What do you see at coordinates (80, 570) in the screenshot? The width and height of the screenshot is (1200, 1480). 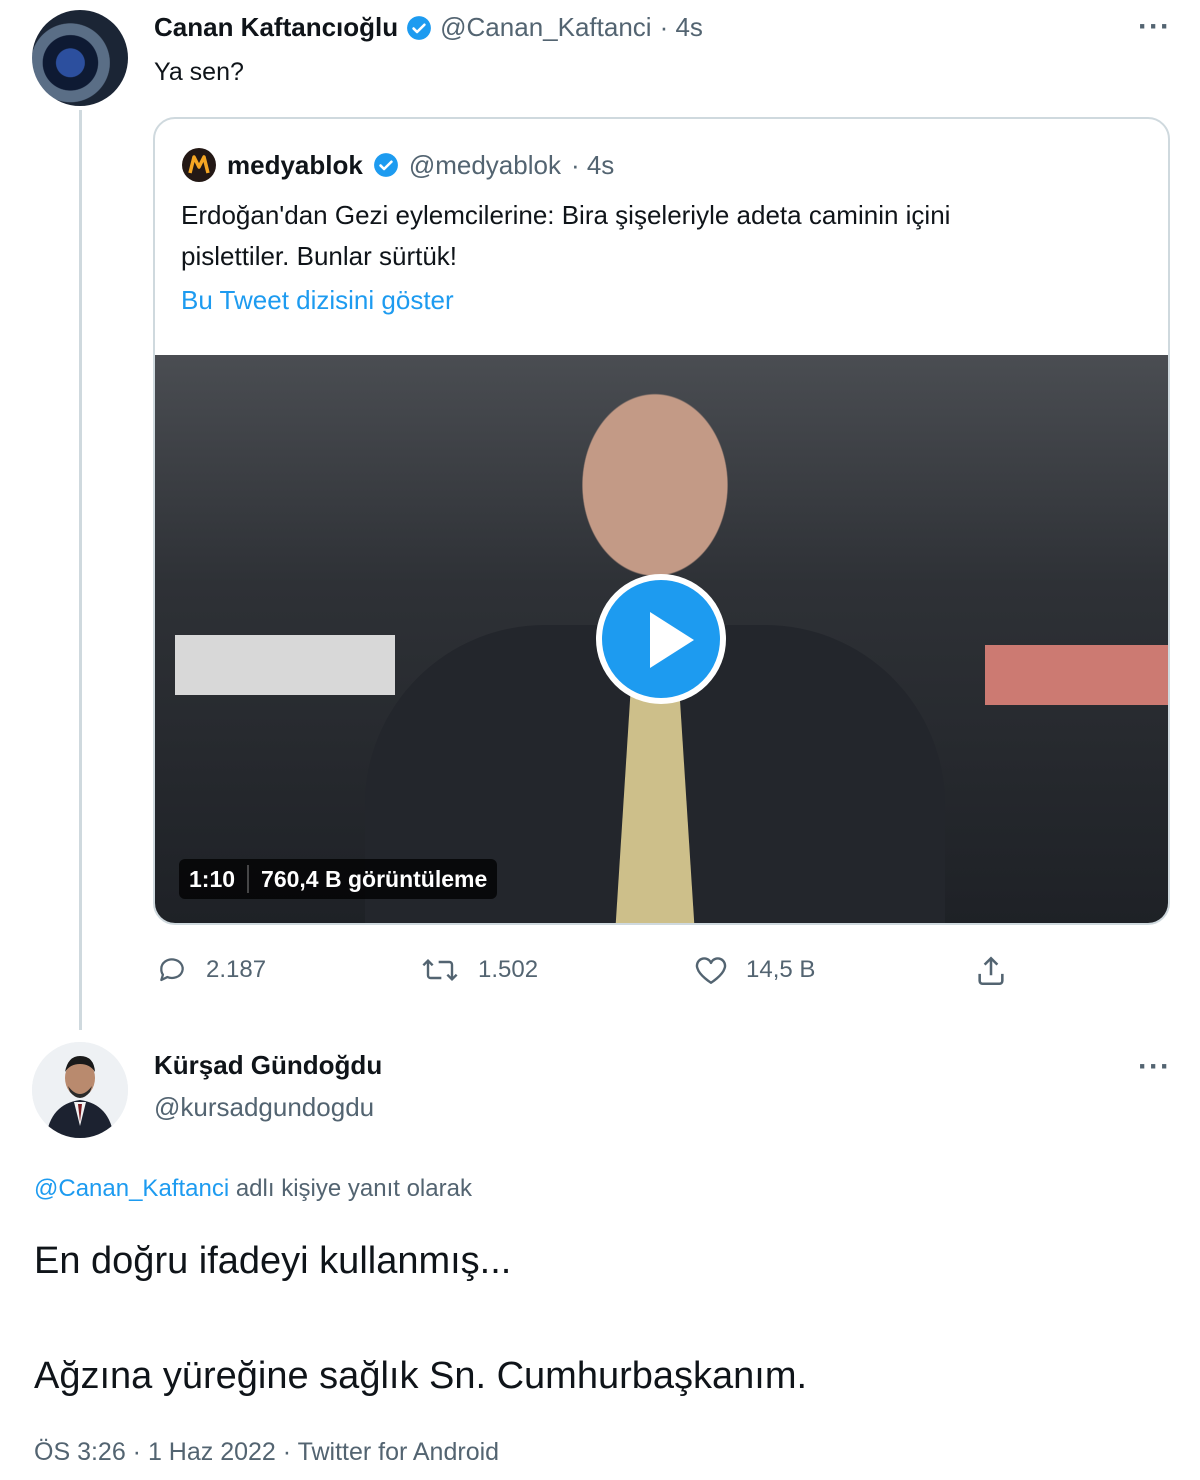 I see `thread-connector-line` at bounding box center [80, 570].